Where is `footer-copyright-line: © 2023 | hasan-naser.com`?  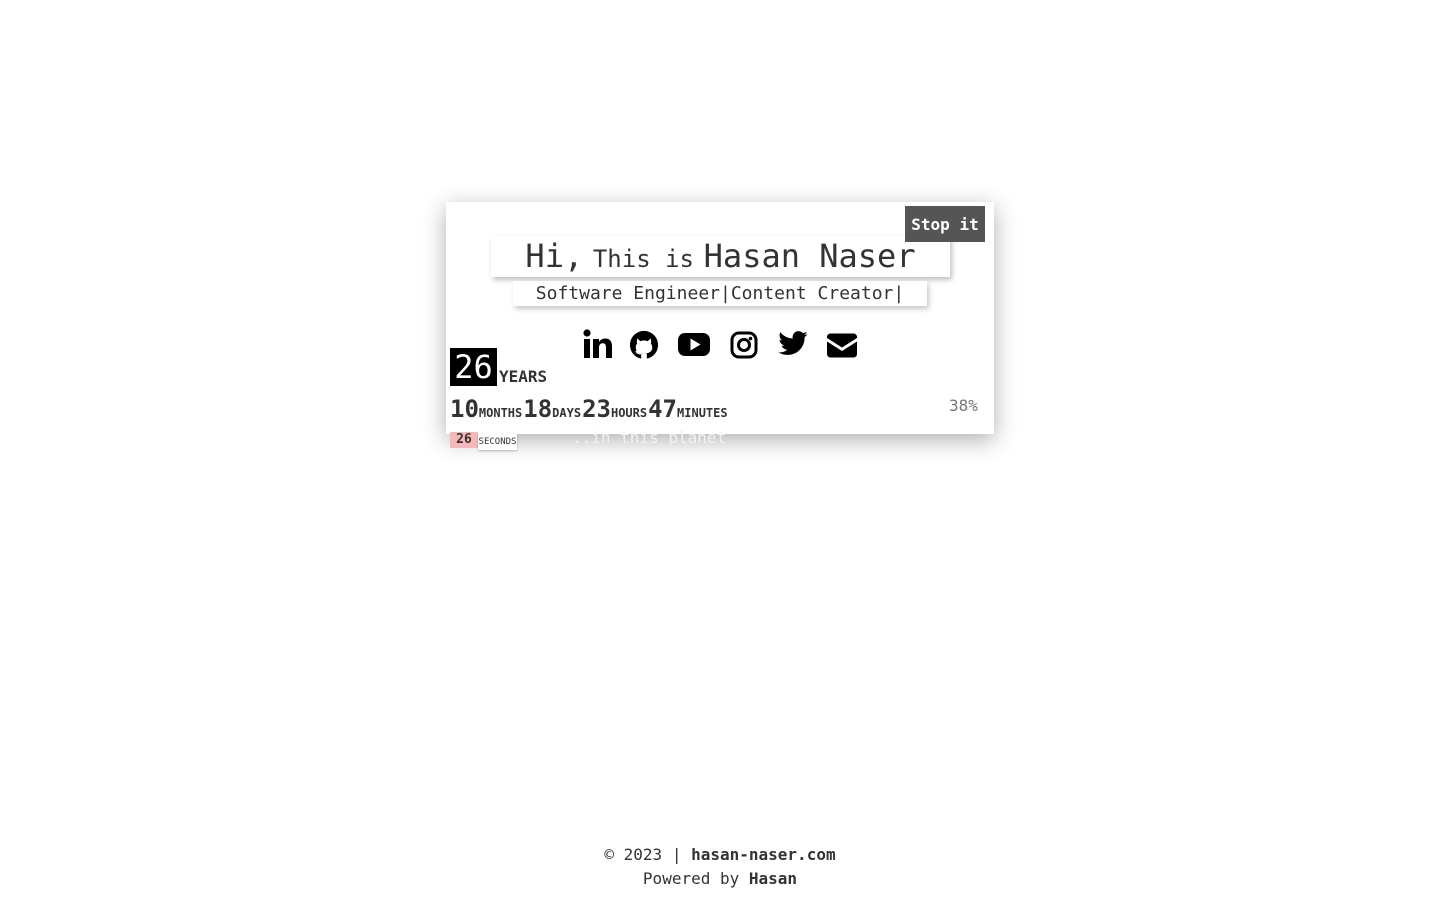
footer-copyright-line: © 2023 | hasan-naser.com is located at coordinates (720, 855).